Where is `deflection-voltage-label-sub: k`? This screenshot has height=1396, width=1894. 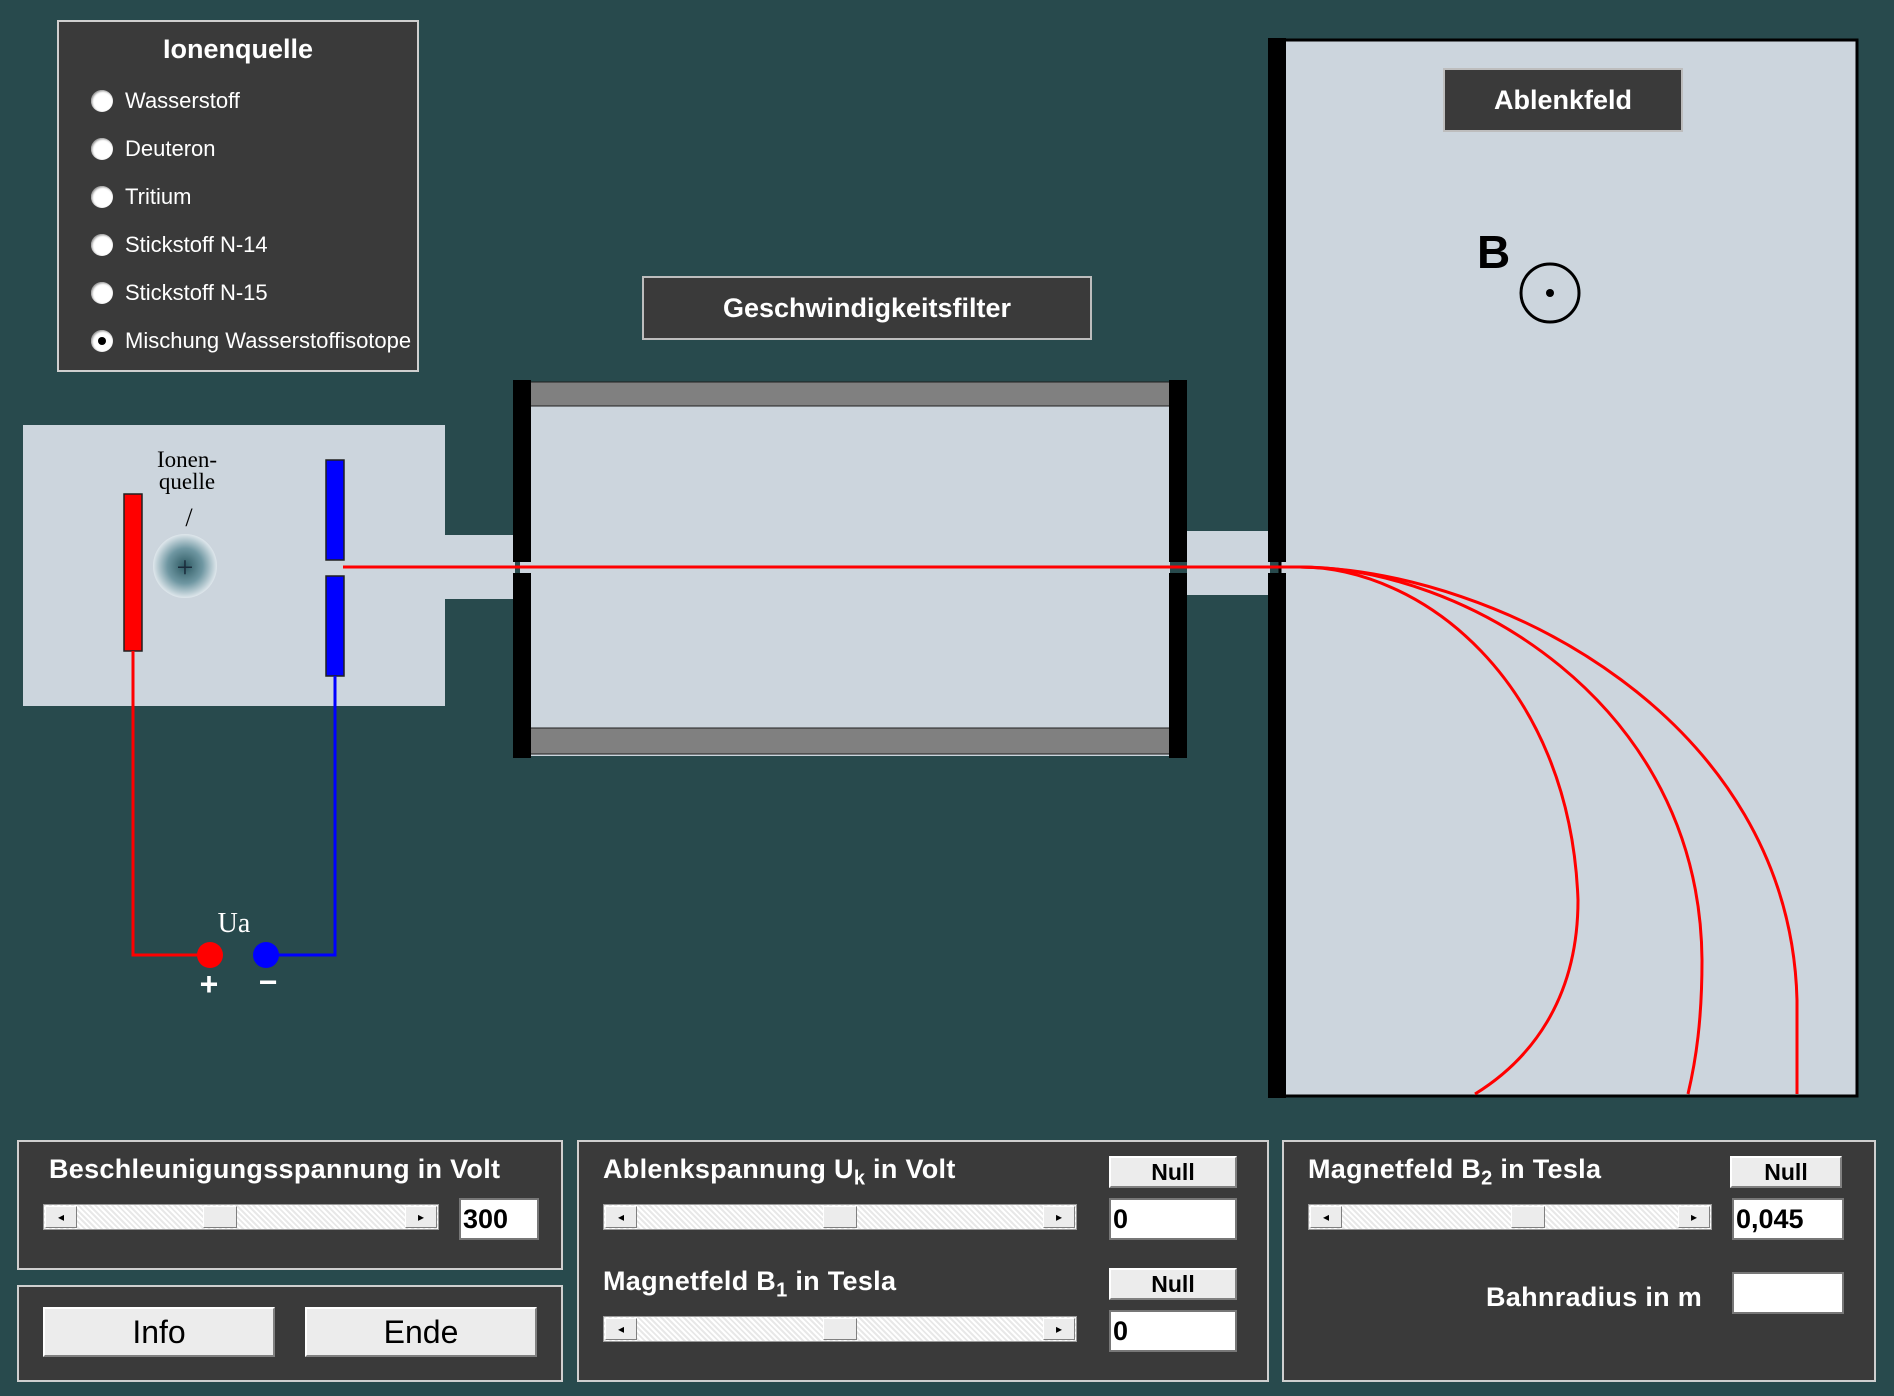 deflection-voltage-label-sub: k is located at coordinates (859, 1178).